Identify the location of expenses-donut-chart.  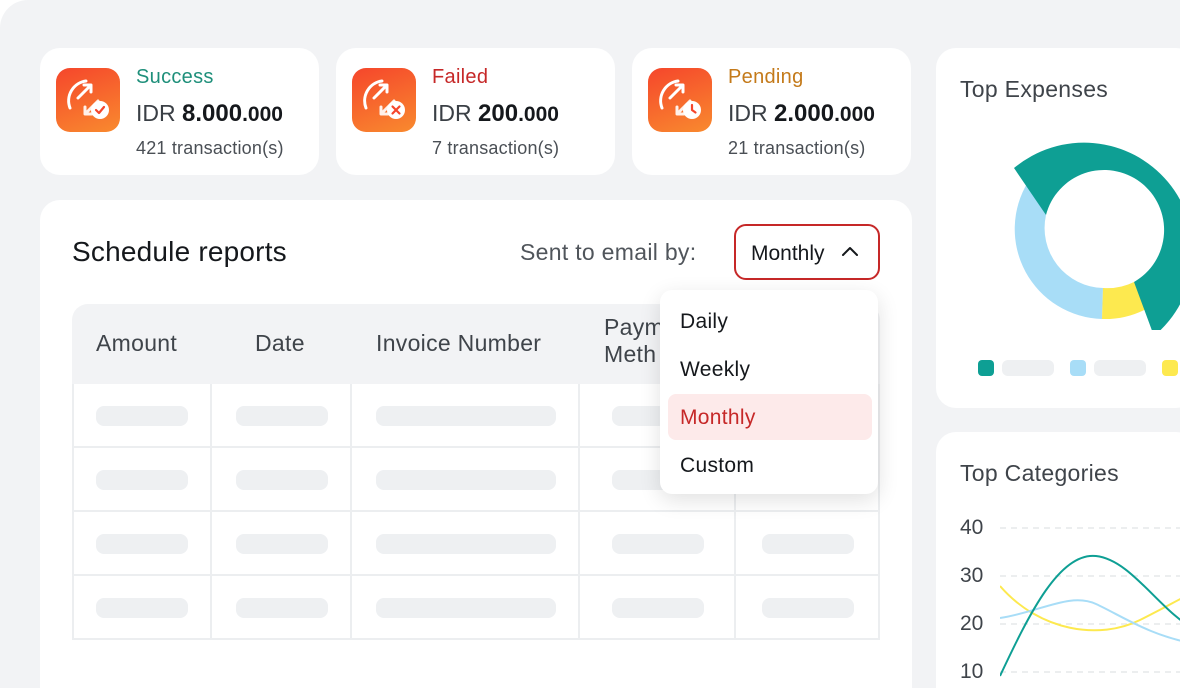
(1097, 236).